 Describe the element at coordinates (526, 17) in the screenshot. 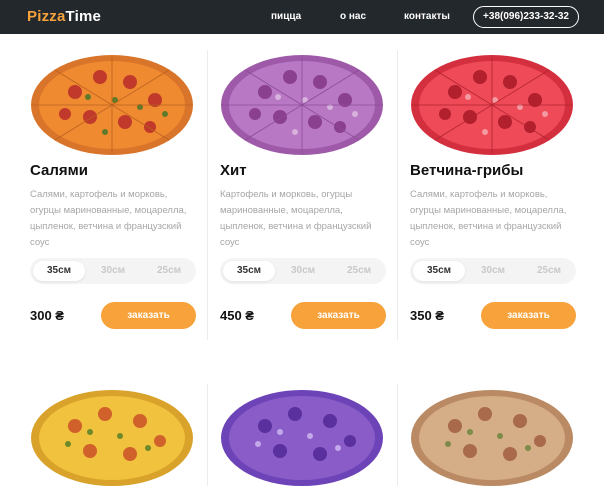

I see `phone-button: +38(096)233-32-32` at that location.